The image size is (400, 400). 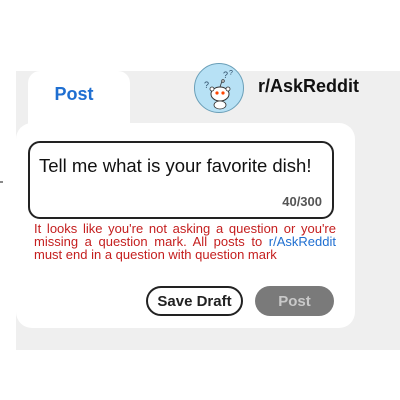 What do you see at coordinates (294, 301) in the screenshot?
I see `post-button: Post` at bounding box center [294, 301].